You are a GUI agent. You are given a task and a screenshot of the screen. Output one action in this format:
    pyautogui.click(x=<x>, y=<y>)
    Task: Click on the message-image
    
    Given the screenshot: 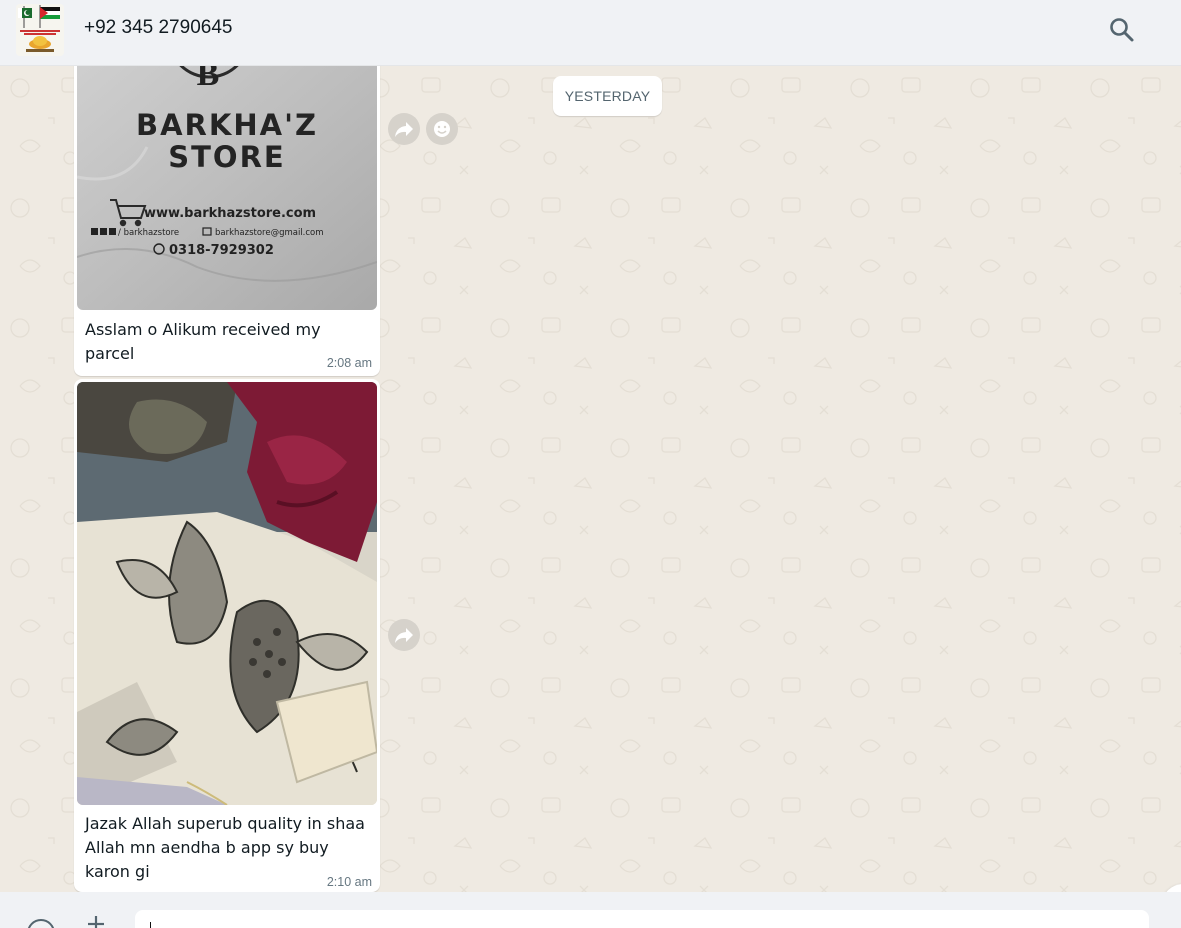 What is the action you would take?
    pyautogui.click(x=227, y=593)
    